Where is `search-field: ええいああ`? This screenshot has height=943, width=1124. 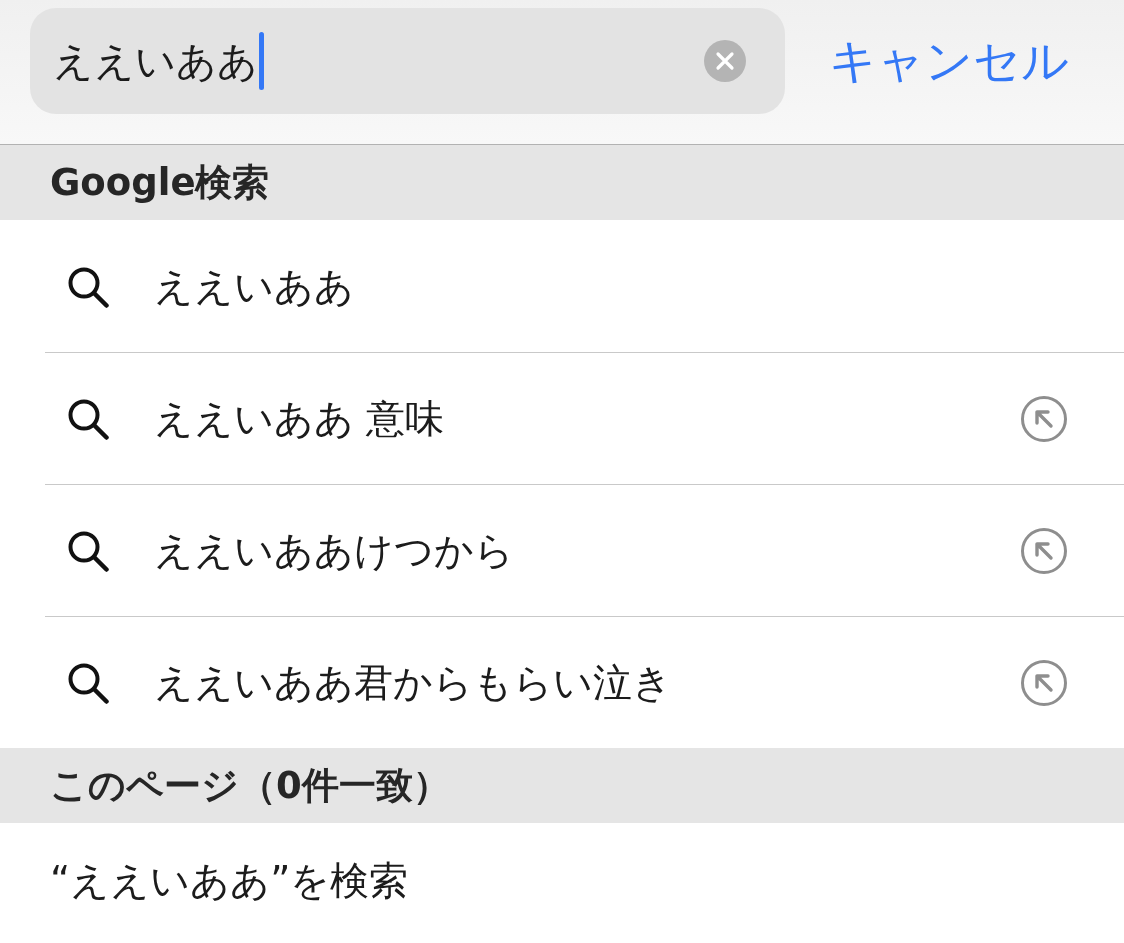
search-field: ええいああ is located at coordinates (407, 61).